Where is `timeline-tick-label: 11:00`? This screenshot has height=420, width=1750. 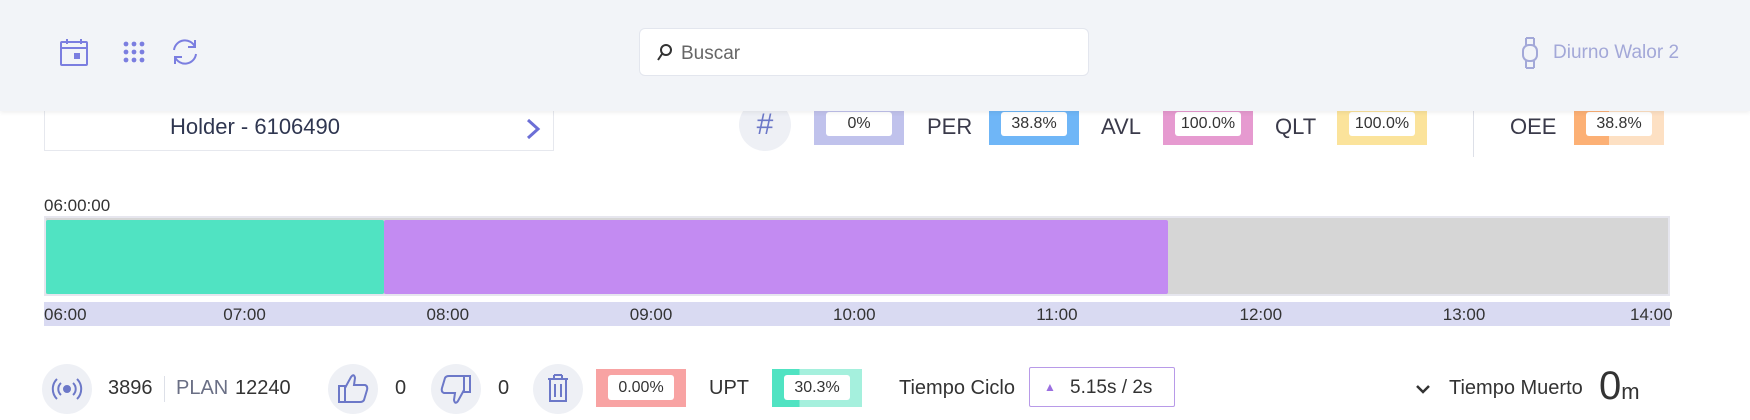 timeline-tick-label: 11:00 is located at coordinates (1057, 314).